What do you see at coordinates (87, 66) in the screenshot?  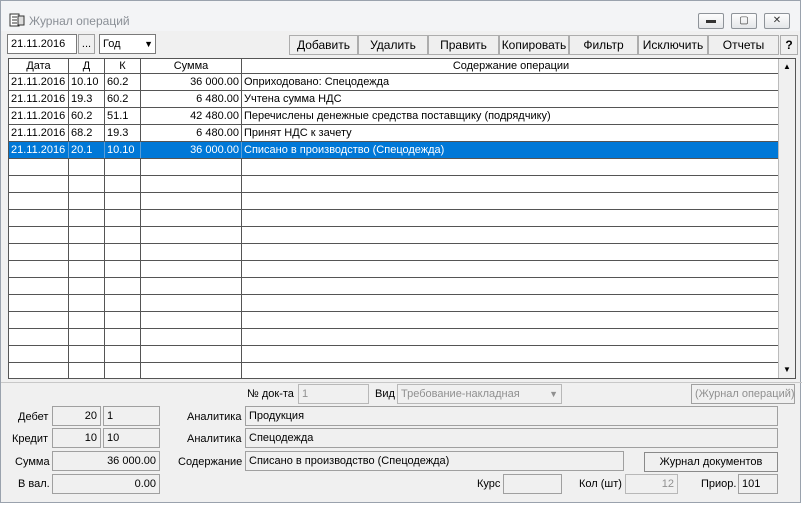 I see `column-debit: Д` at bounding box center [87, 66].